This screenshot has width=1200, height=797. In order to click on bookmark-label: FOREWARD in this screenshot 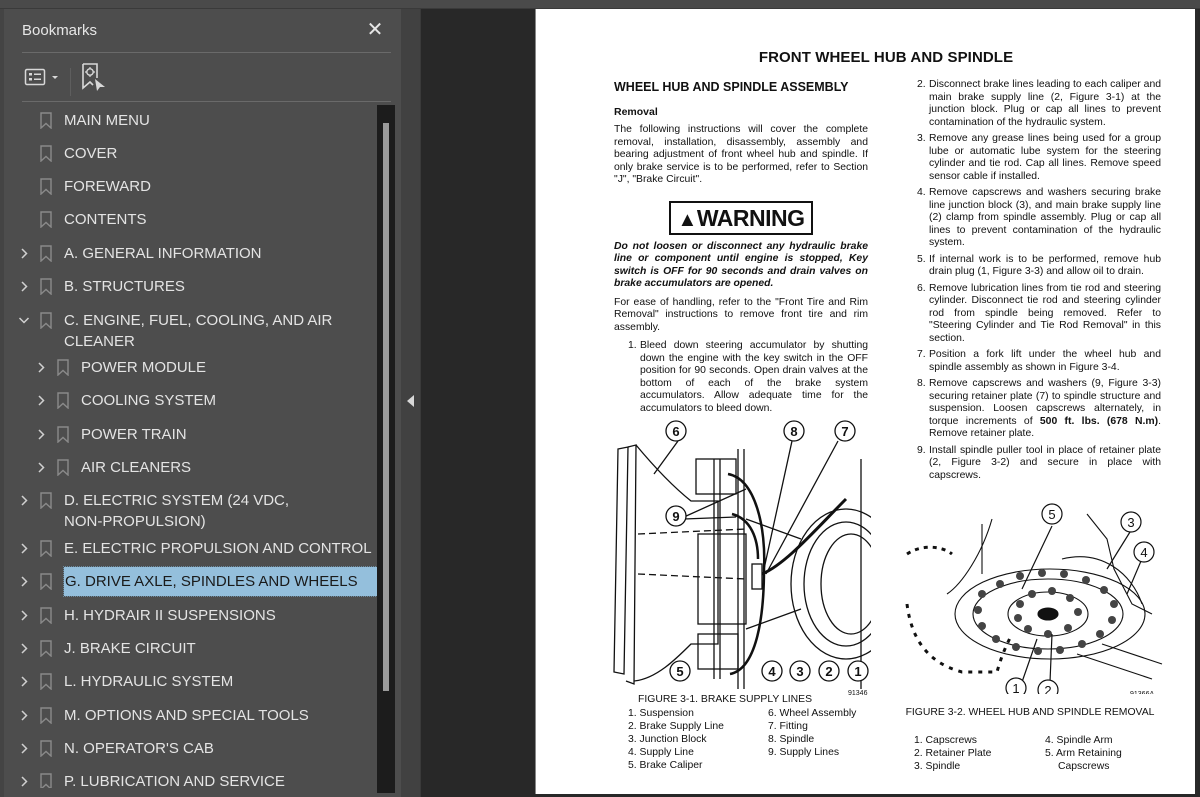, I will do `click(107, 186)`.